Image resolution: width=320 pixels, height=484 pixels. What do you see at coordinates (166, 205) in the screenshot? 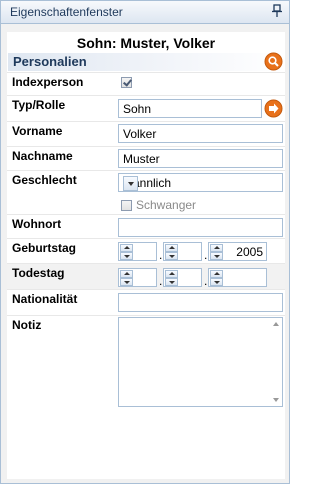
I see `schwanger-label: Schwanger` at bounding box center [166, 205].